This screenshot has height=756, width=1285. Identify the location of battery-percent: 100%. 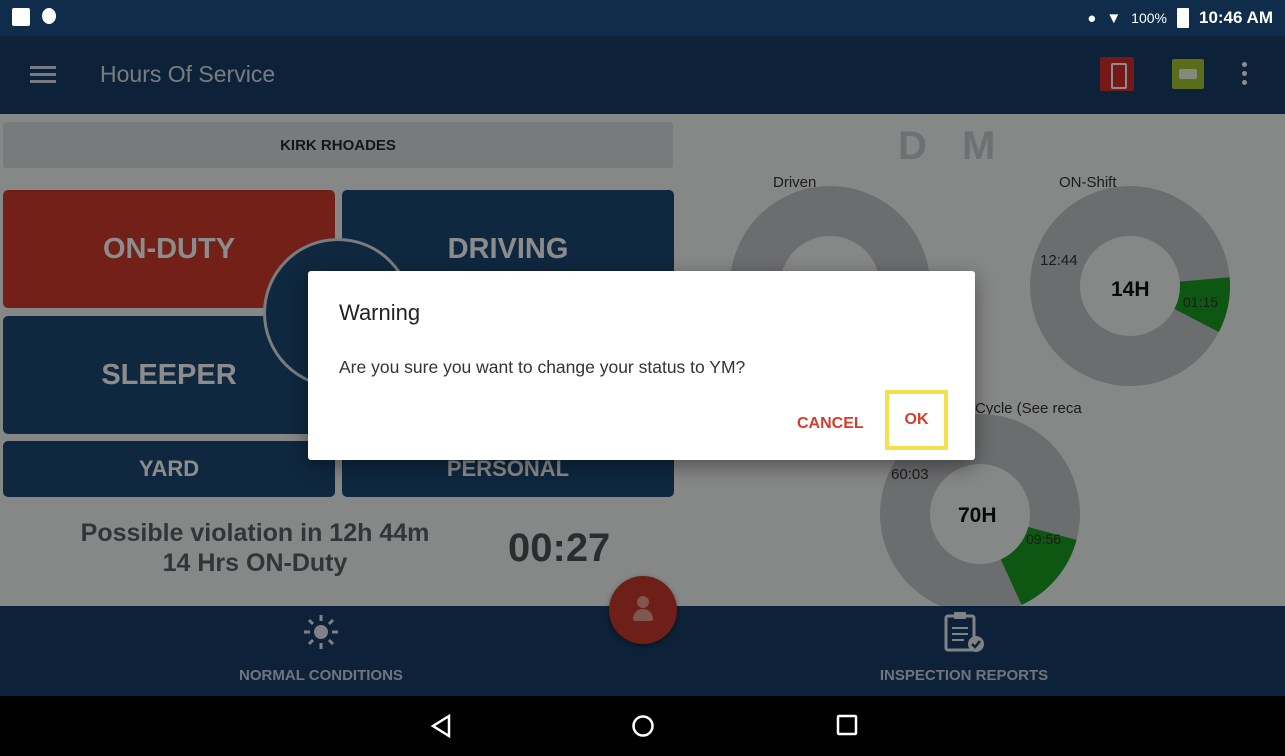
(1149, 18).